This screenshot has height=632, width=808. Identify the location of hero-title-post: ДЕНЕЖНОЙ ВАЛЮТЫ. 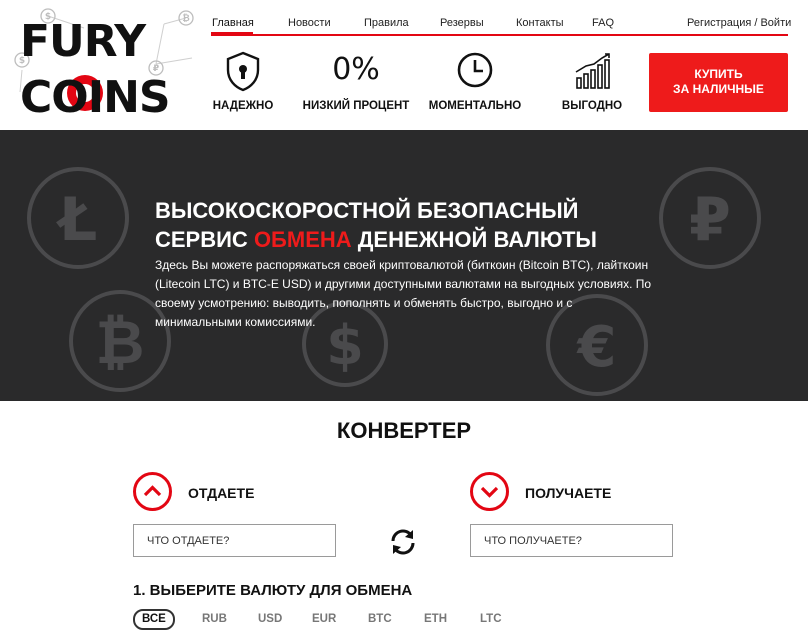
(474, 239).